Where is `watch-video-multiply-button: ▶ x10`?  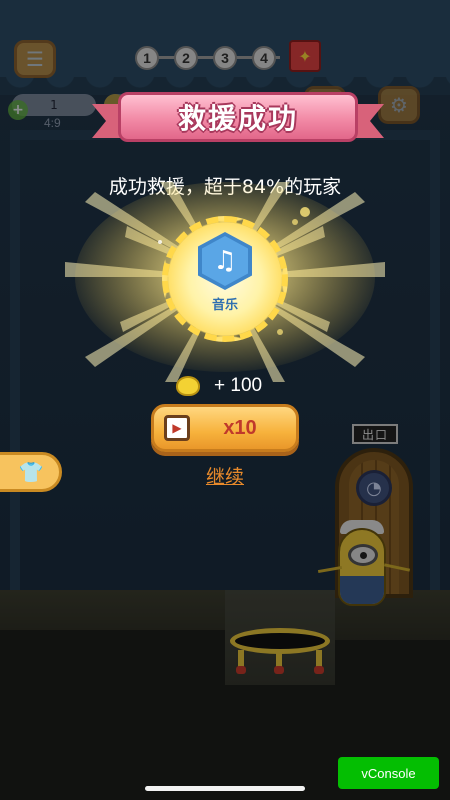 watch-video-multiply-button: ▶ x10 is located at coordinates (225, 428).